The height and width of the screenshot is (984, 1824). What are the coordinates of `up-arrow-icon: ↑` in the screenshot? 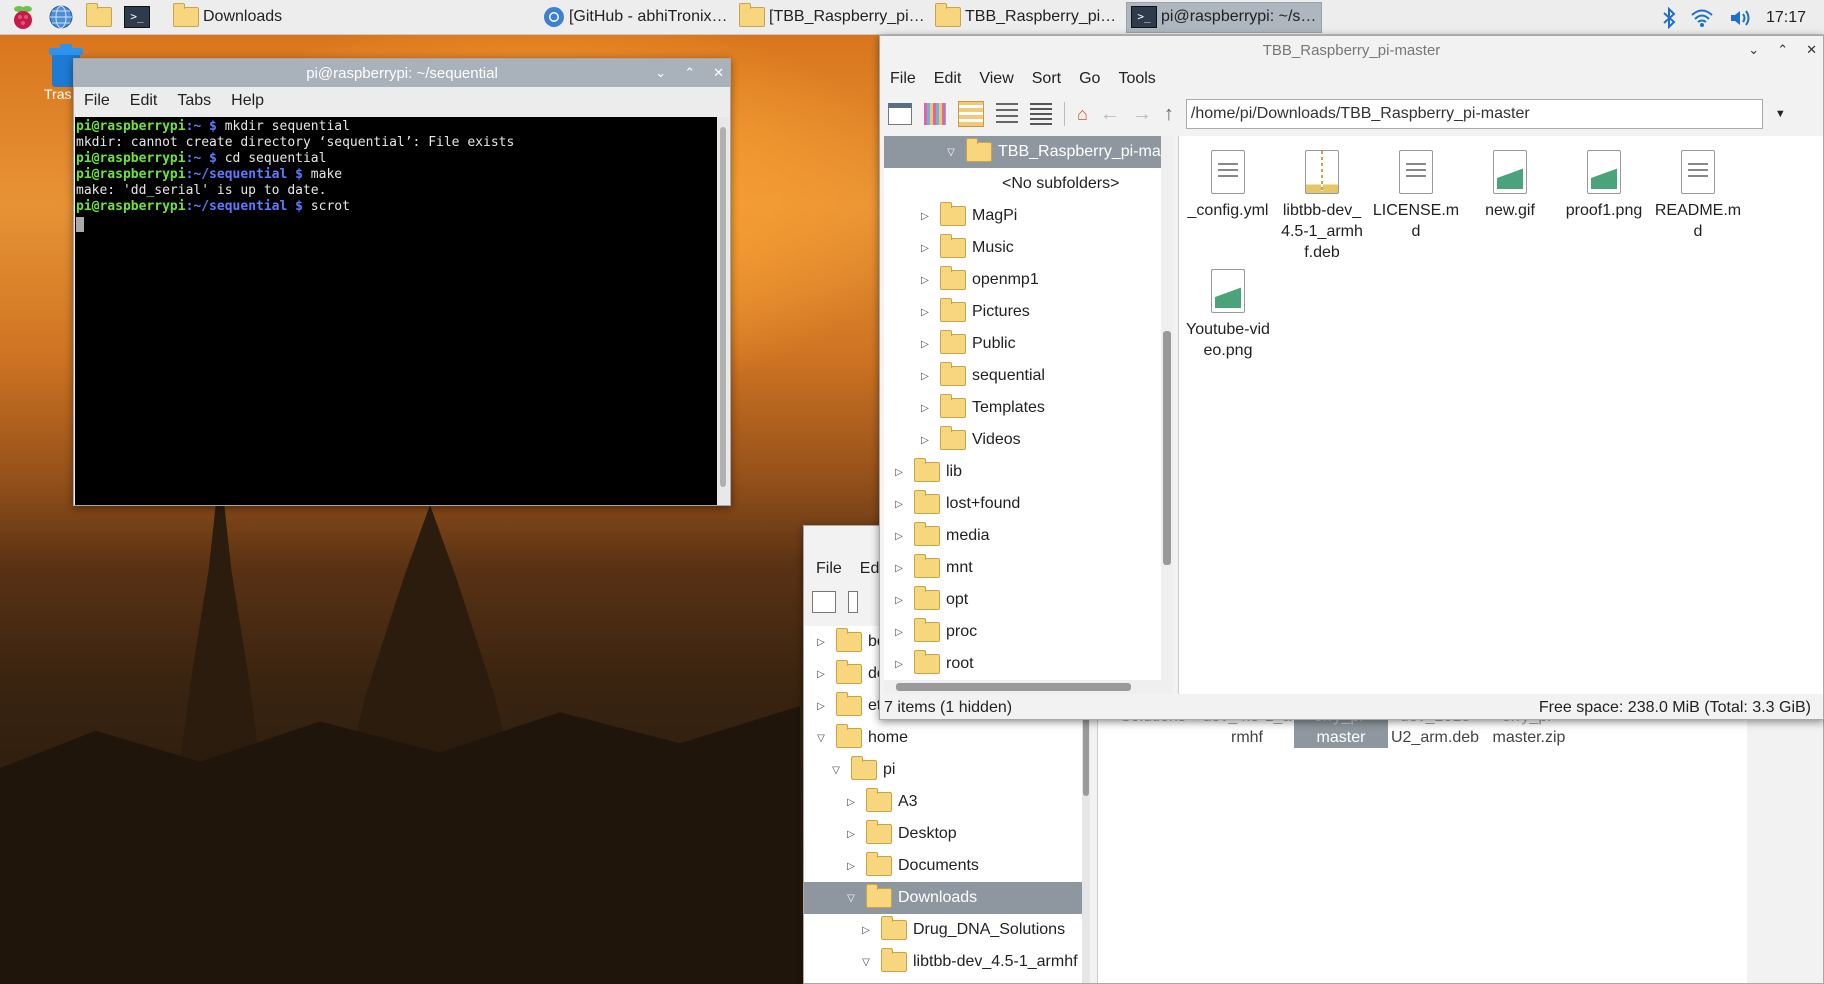 It's located at (1169, 114).